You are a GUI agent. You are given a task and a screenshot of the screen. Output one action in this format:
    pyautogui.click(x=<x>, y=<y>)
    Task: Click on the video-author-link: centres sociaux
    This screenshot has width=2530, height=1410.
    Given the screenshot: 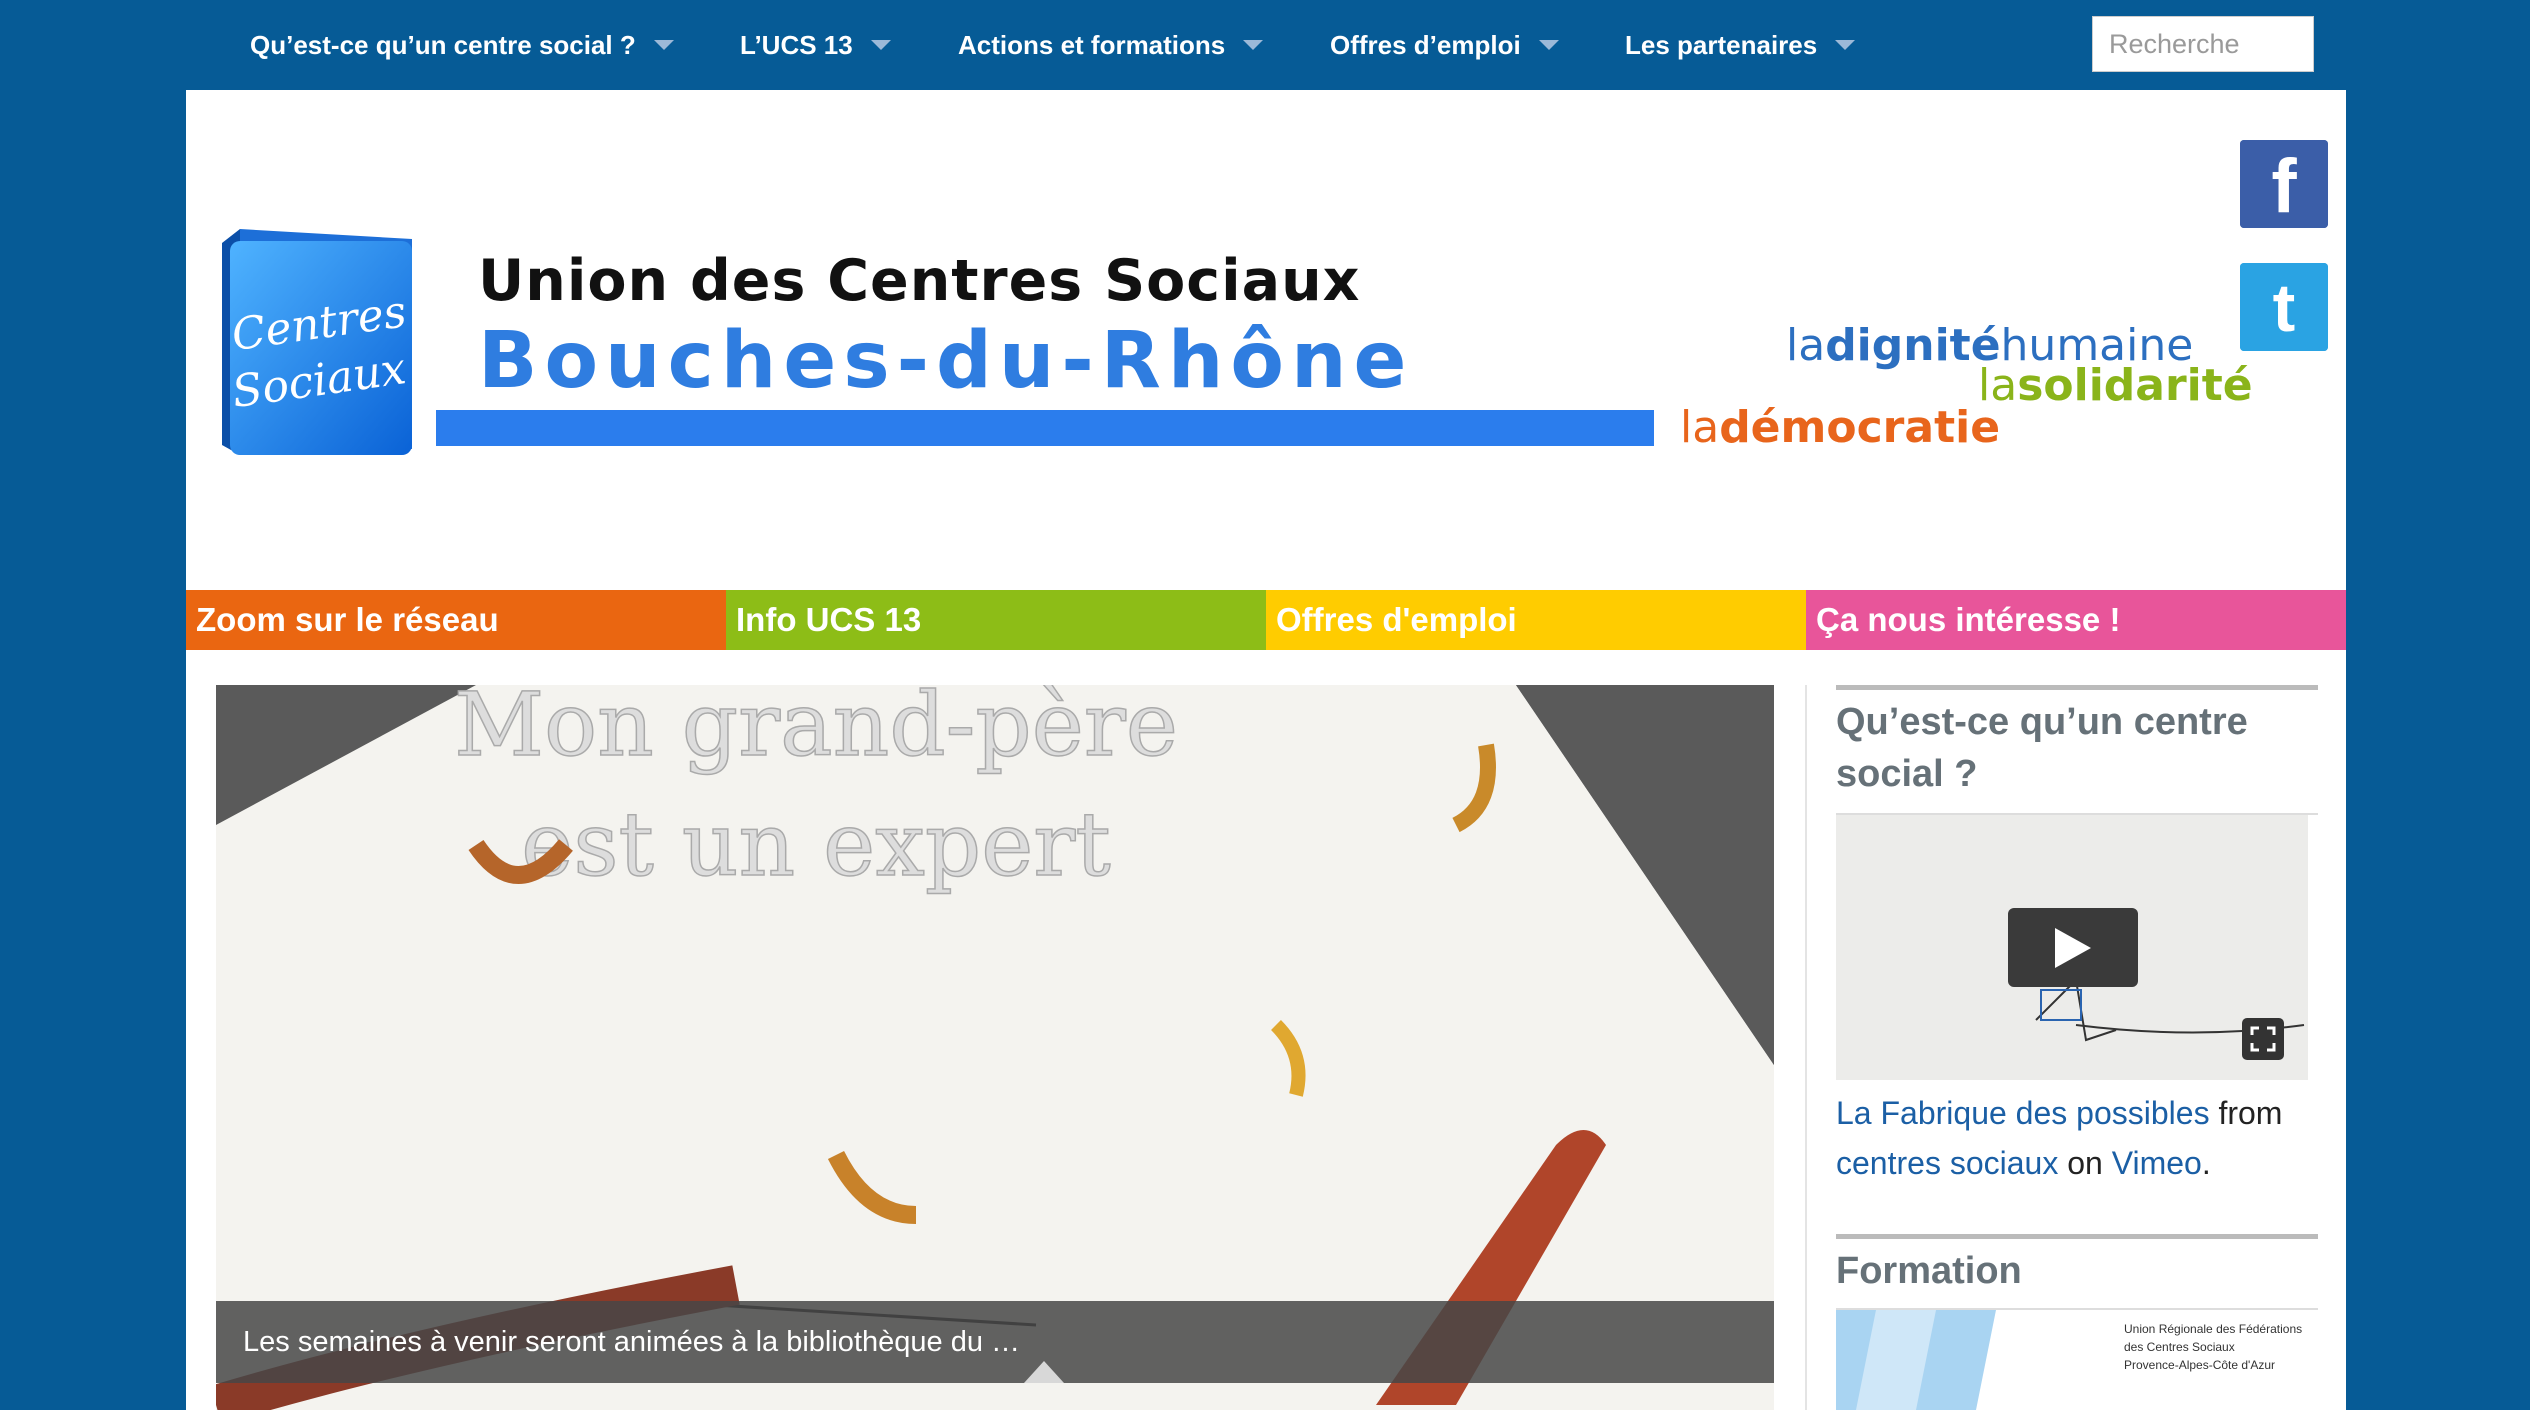 What is the action you would take?
    pyautogui.click(x=1947, y=1163)
    